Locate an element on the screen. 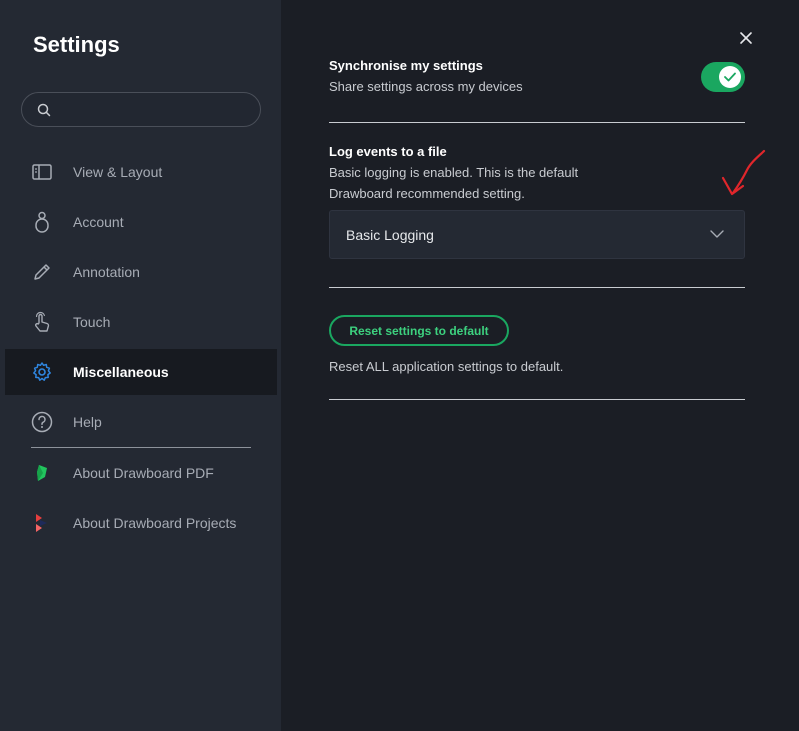 This screenshot has width=799, height=731. check-icon is located at coordinates (730, 77).